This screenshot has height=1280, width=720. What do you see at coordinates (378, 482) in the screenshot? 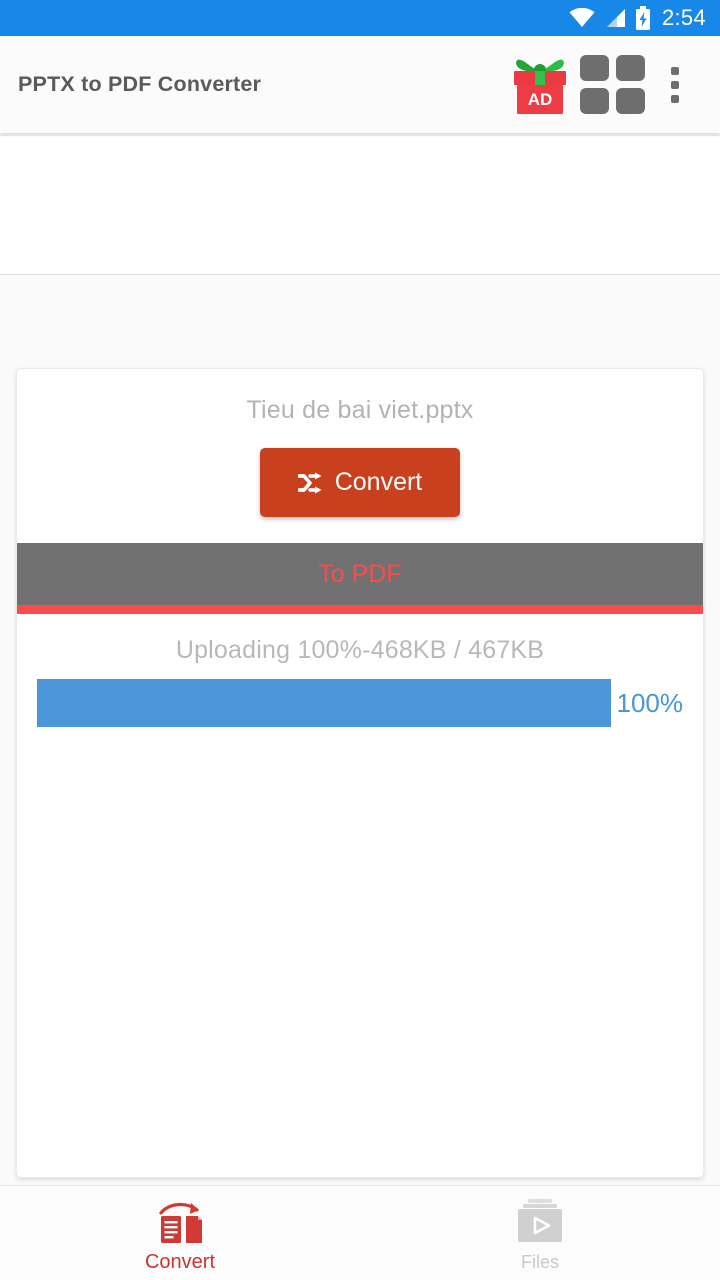
I see `convert-button-label: Convert` at bounding box center [378, 482].